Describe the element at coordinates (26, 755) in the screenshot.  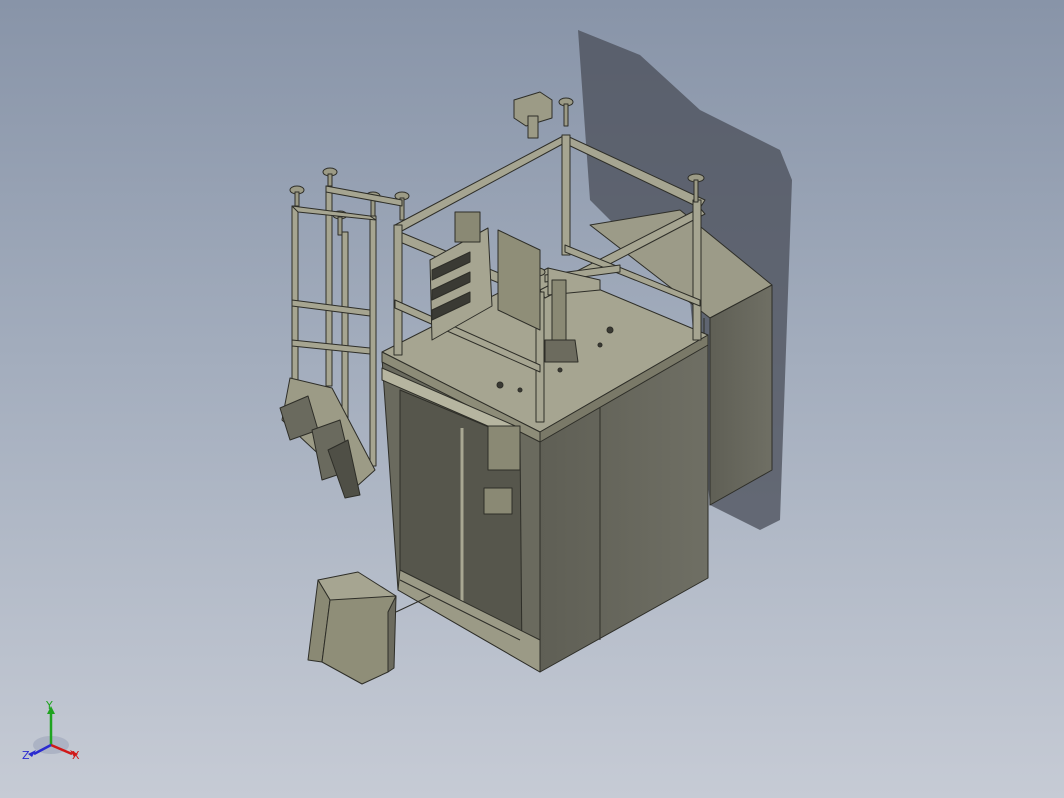
I see `z-axis-label: Z` at that location.